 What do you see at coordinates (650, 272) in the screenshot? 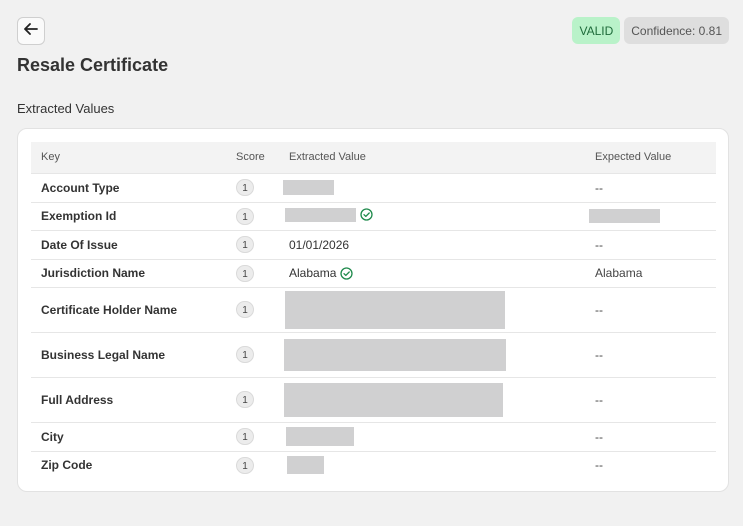
I see `row-expected: Alabama` at bounding box center [650, 272].